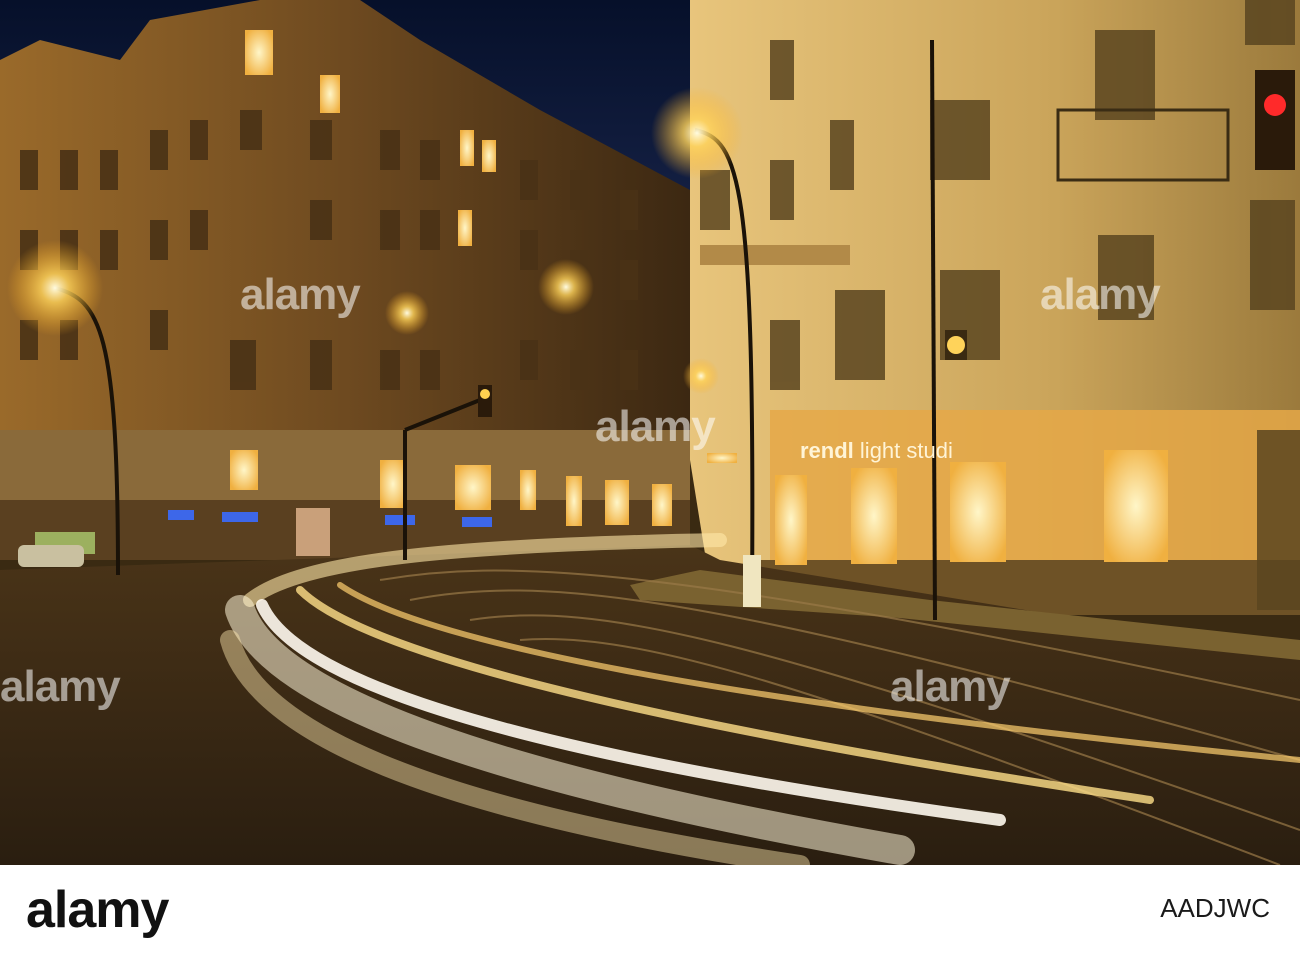 This screenshot has width=1300, height=955. What do you see at coordinates (906, 450) in the screenshot?
I see `shop-sign-word-two: light studi` at bounding box center [906, 450].